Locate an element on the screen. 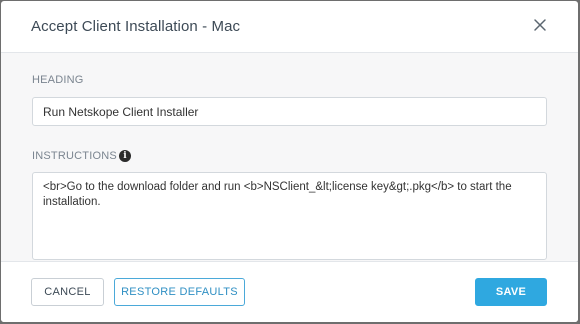 Image resolution: width=580 pixels, height=324 pixels. save-button: SAVE is located at coordinates (511, 292).